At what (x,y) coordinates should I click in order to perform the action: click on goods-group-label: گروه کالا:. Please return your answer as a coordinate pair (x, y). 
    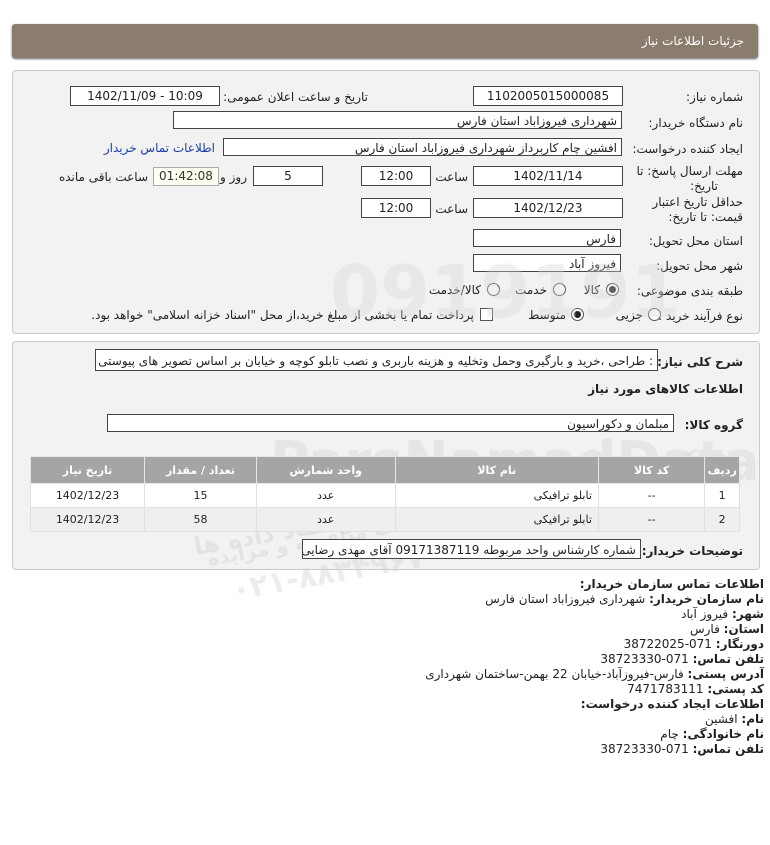
    Looking at the image, I should click on (713, 425).